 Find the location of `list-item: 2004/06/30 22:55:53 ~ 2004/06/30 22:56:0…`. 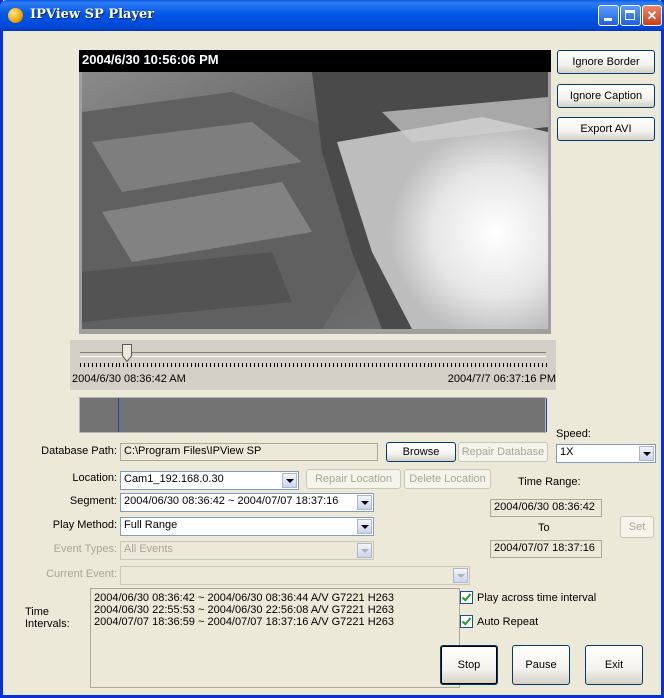

list-item: 2004/06/30 22:55:53 ~ 2004/06/30 22:56:0… is located at coordinates (276, 610).